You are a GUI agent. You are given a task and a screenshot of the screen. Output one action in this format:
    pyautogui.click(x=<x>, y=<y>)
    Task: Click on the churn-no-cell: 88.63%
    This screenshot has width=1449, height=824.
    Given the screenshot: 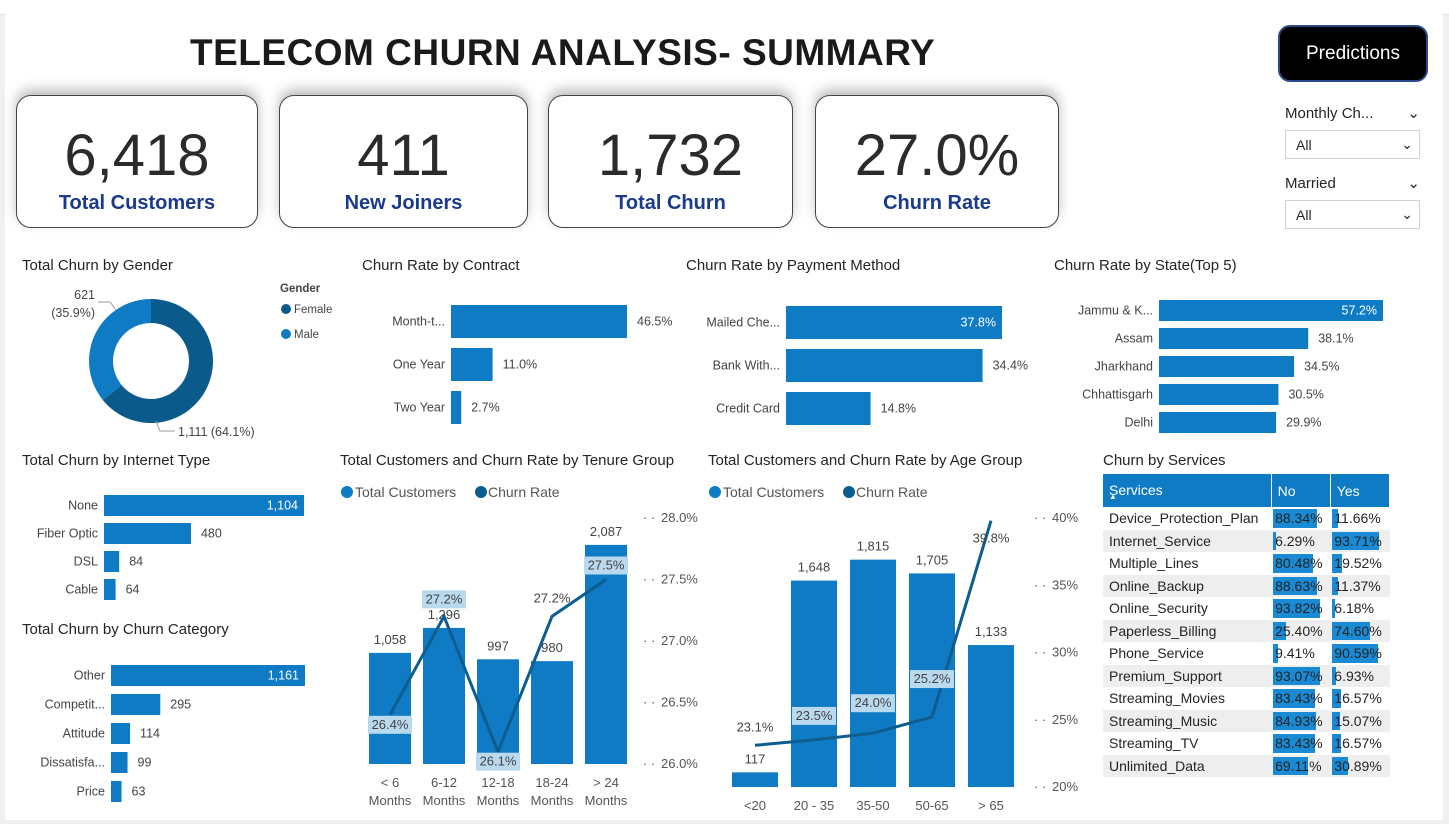 What is the action you would take?
    pyautogui.click(x=1301, y=585)
    